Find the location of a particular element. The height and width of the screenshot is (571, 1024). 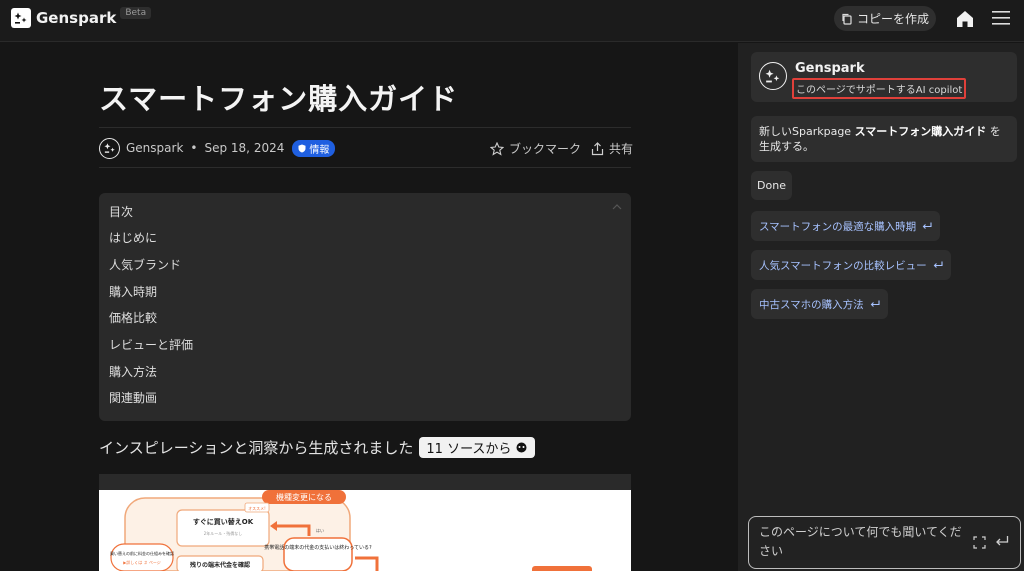

publish-date: Sep 18, 2024 is located at coordinates (244, 148).